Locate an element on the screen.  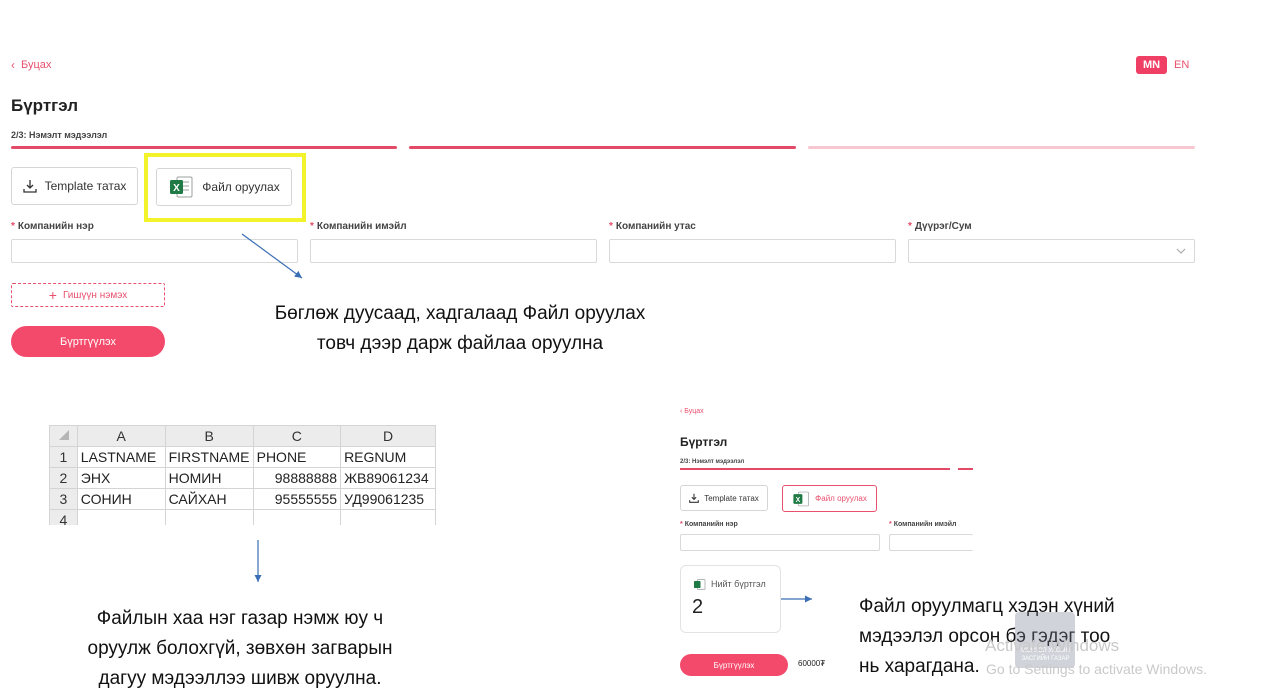
column-header: C is located at coordinates (297, 436).